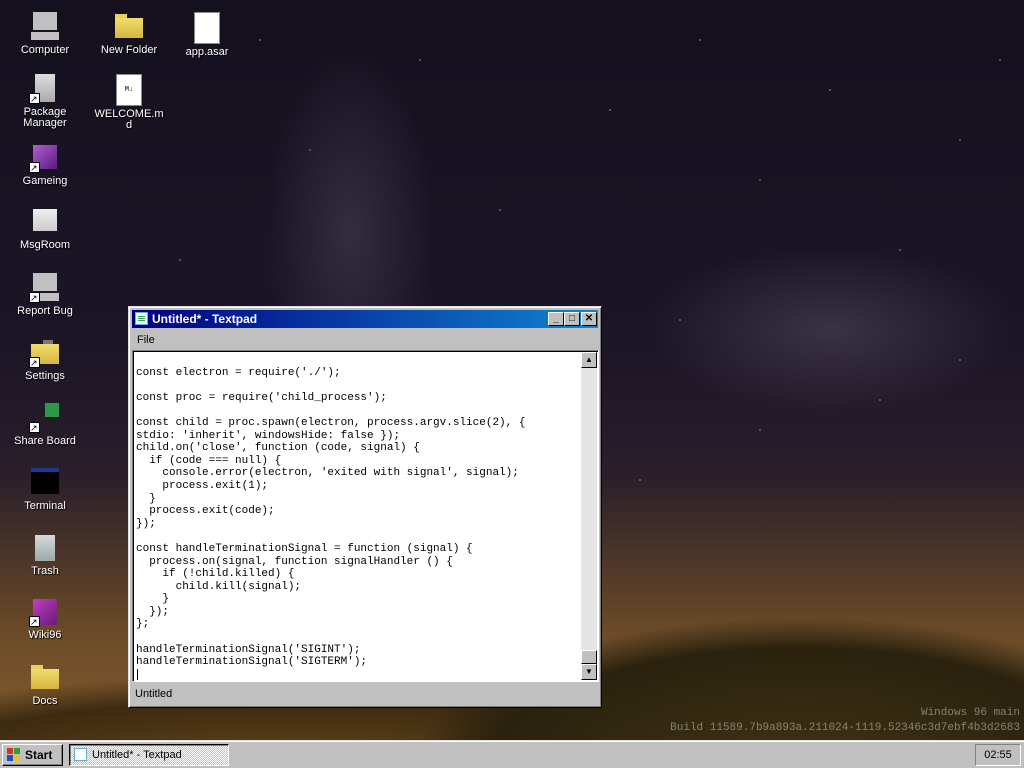 This screenshot has height=768, width=1024. I want to click on desktop-icon-terminal: Terminal, so click(45, 489).